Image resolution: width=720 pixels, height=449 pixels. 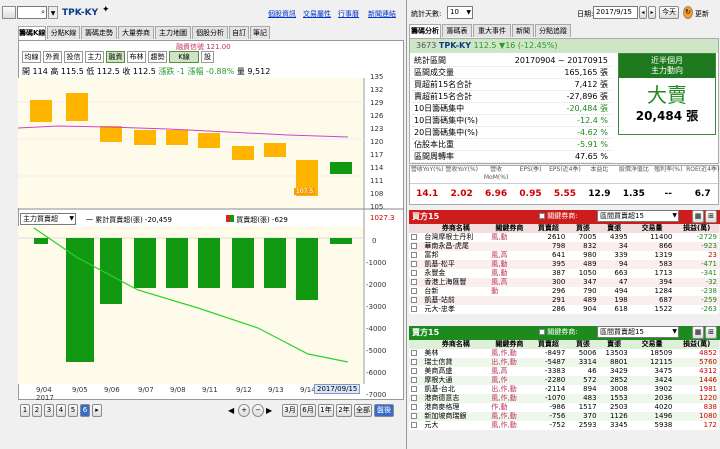 What do you see at coordinates (63, 32) in the screenshot?
I see `tab-branch-k: 分點K線` at bounding box center [63, 32].